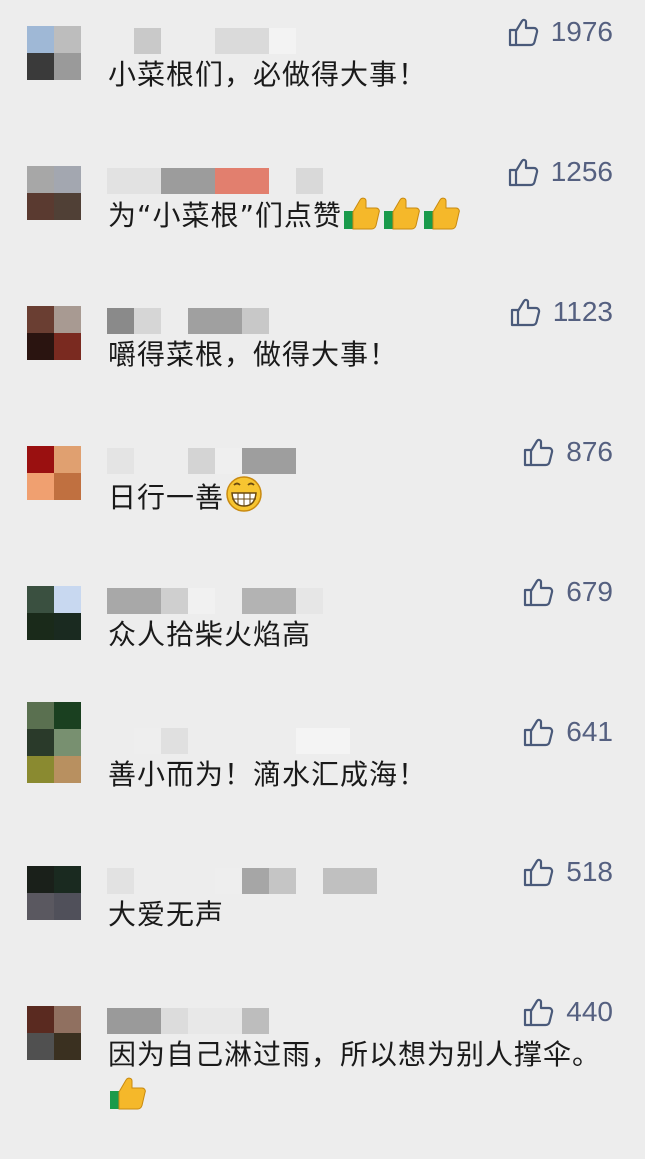 This screenshot has width=645, height=1159. What do you see at coordinates (268, 774) in the screenshot?
I see `comment-text: 善小而为！滴水汇成海！` at bounding box center [268, 774].